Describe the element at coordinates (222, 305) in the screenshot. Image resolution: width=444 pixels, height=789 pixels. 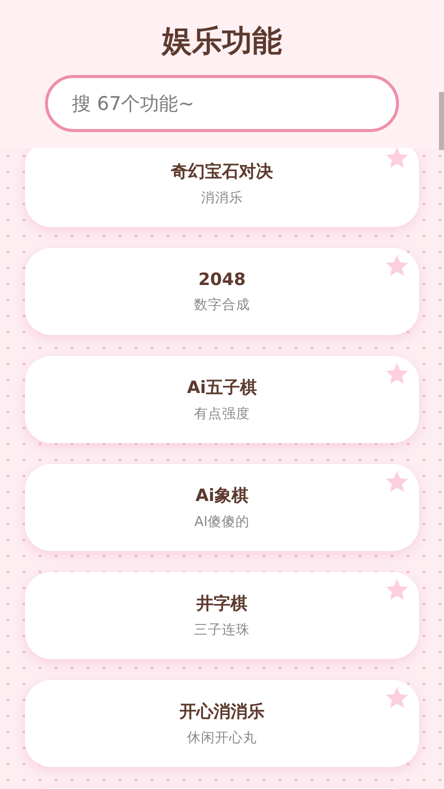
I see `game-description: 数字合成` at that location.